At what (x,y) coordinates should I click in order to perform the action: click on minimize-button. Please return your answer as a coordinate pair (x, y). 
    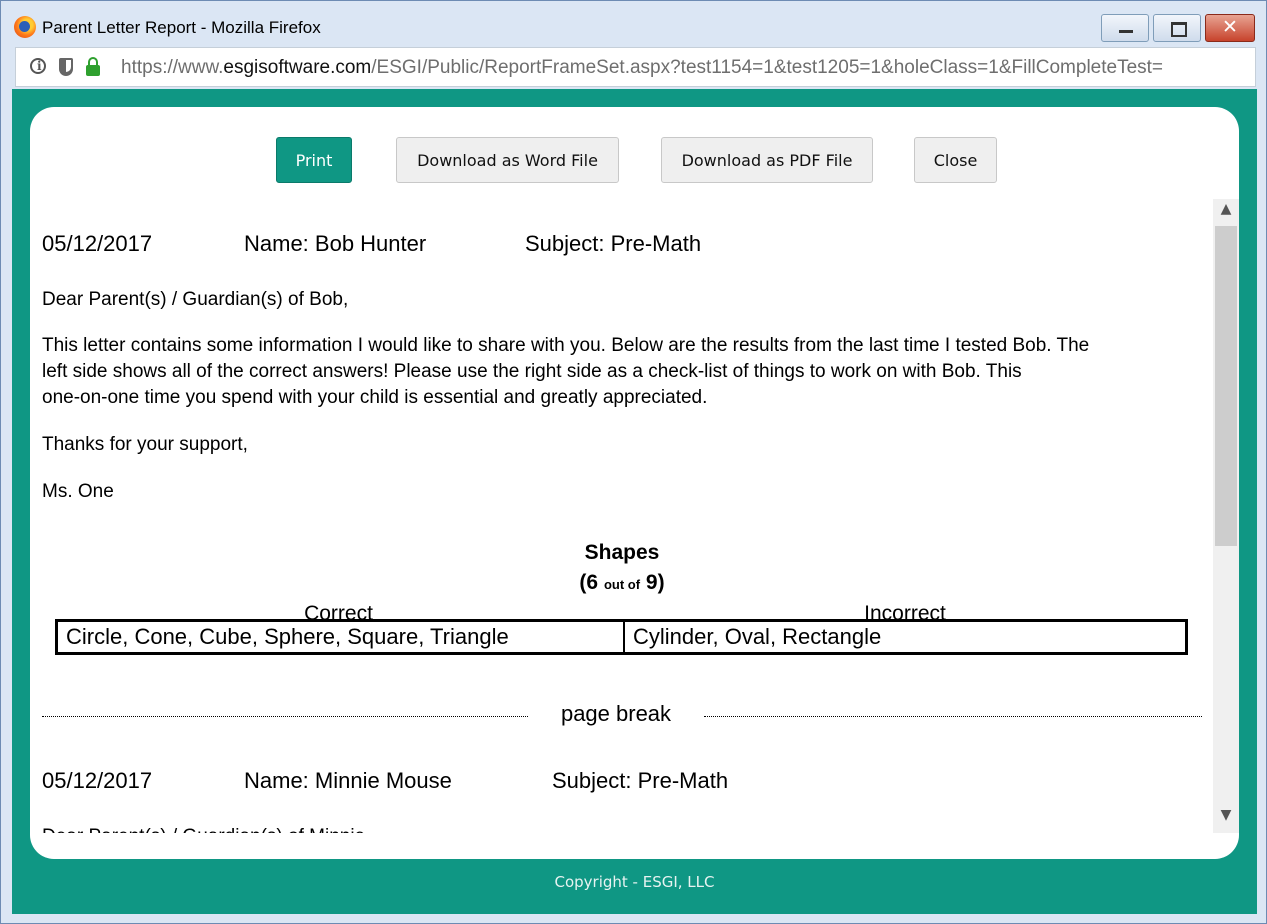
    Looking at the image, I should click on (1125, 28).